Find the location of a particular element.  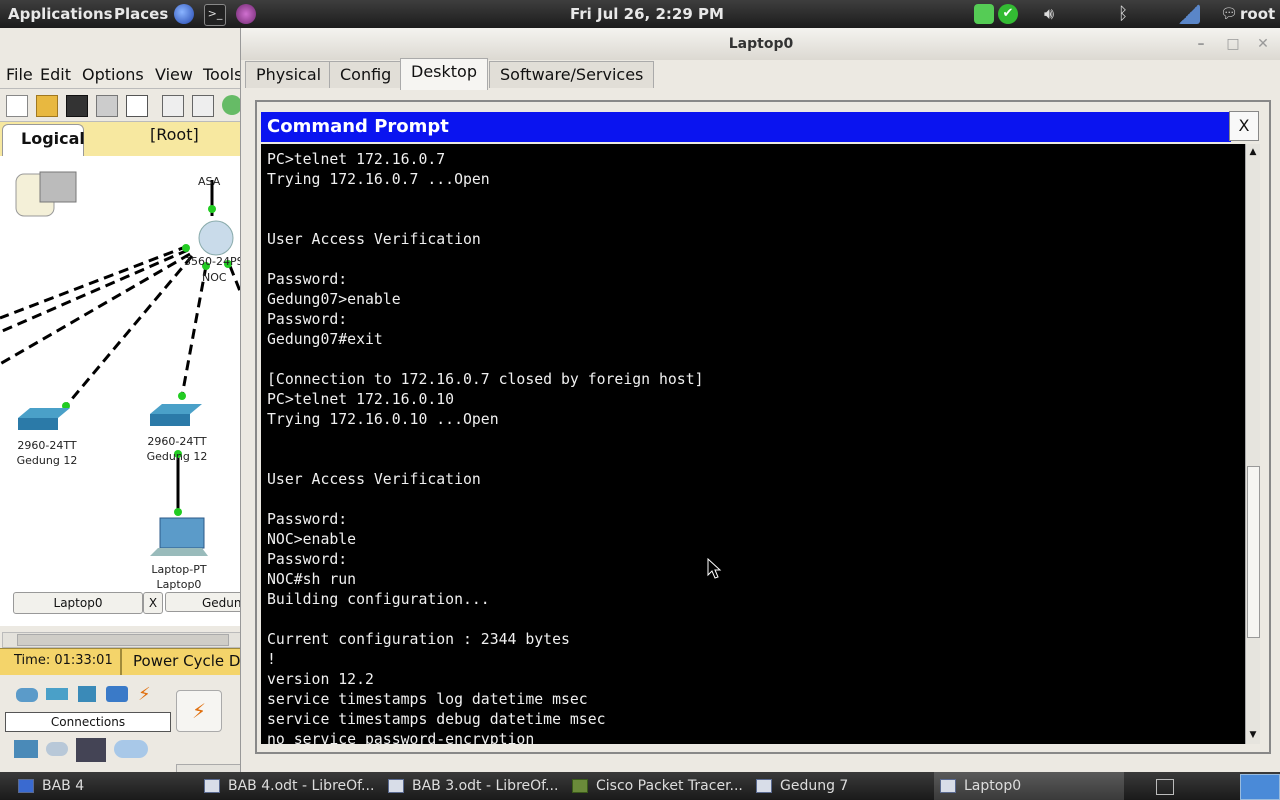

task-label: Gedung 7 is located at coordinates (814, 786).